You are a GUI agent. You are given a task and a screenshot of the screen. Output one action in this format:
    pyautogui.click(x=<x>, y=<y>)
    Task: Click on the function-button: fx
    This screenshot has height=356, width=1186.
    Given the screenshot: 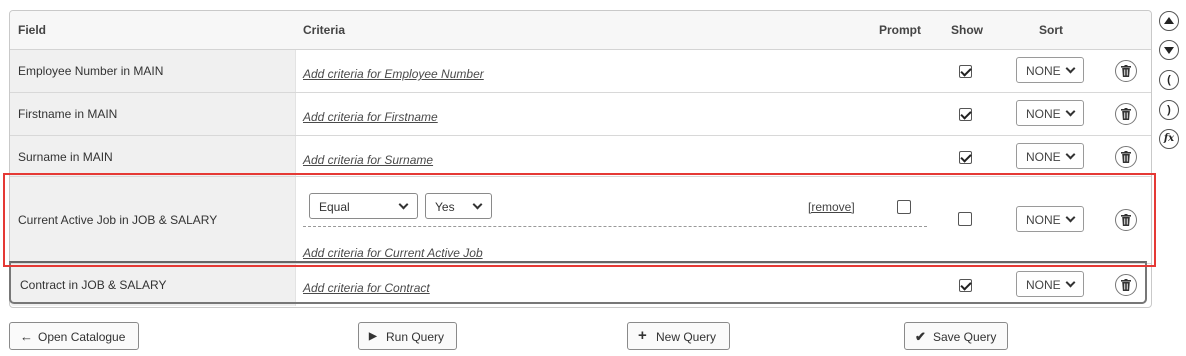 What is the action you would take?
    pyautogui.click(x=1169, y=139)
    